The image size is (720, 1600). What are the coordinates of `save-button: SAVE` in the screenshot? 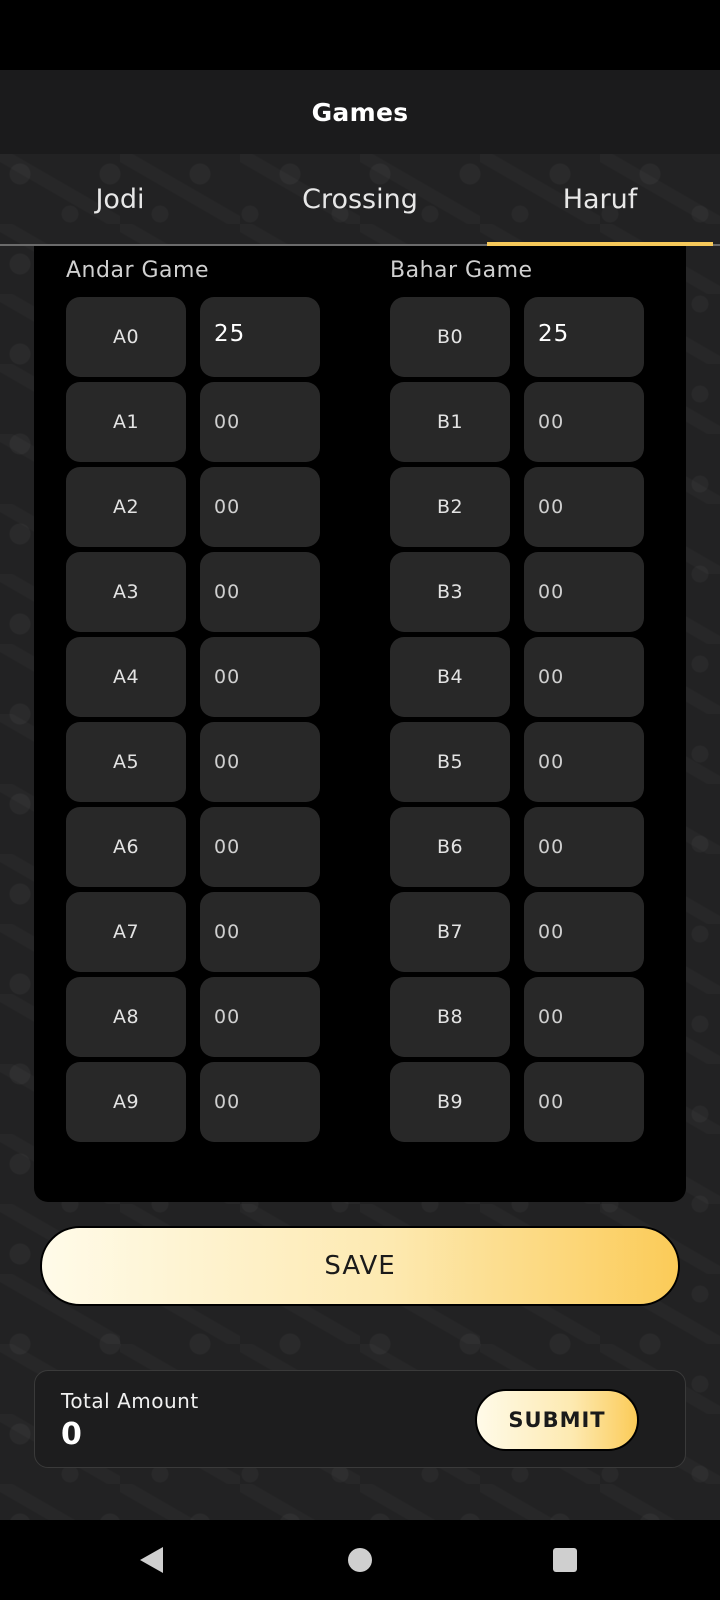 It's located at (360, 1266).